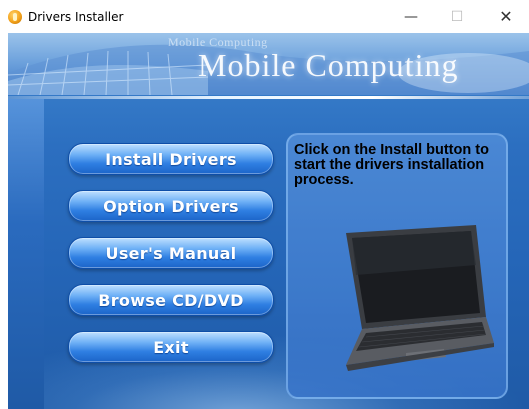 This screenshot has width=529, height=409. What do you see at coordinates (328, 65) in the screenshot?
I see `banner-title: Mobile Computing` at bounding box center [328, 65].